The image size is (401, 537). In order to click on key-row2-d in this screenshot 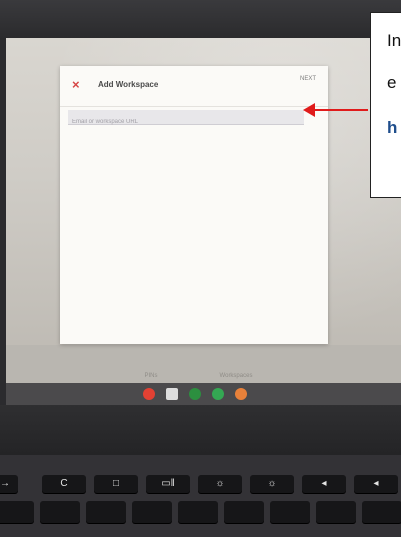, I will do `click(152, 512)`.